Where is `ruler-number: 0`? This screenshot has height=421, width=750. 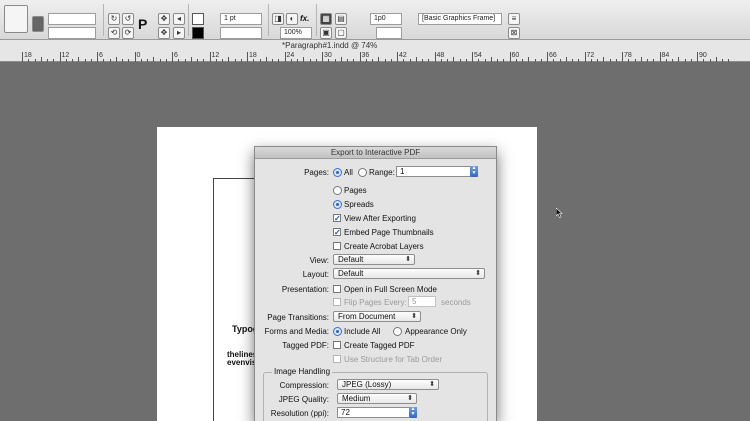
ruler-number: 0 is located at coordinates (138, 55).